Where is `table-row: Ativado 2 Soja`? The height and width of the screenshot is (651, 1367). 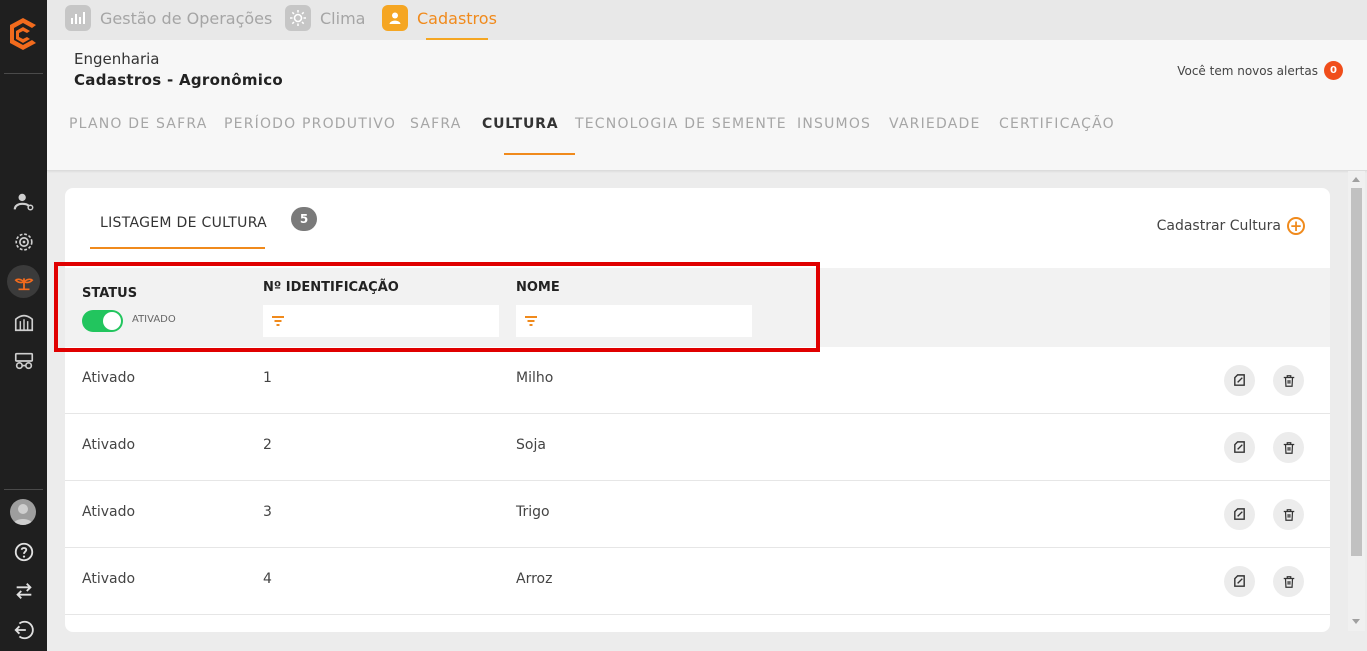
table-row: Ativado 2 Soja is located at coordinates (697, 447).